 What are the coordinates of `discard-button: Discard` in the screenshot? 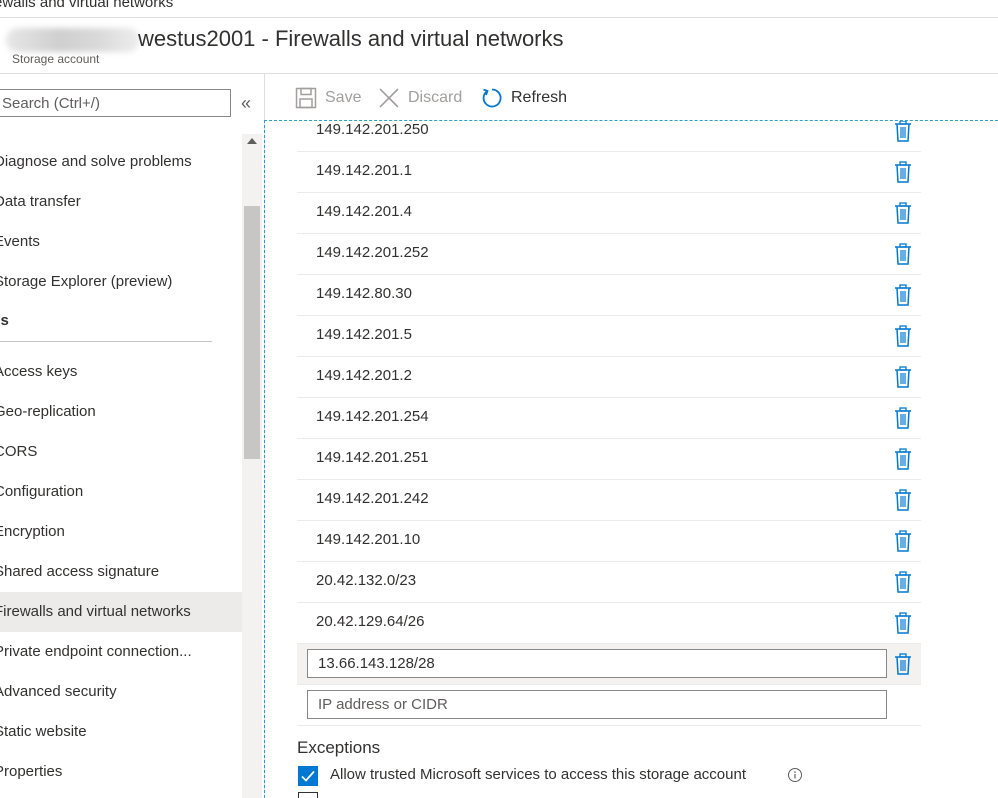 It's located at (420, 98).